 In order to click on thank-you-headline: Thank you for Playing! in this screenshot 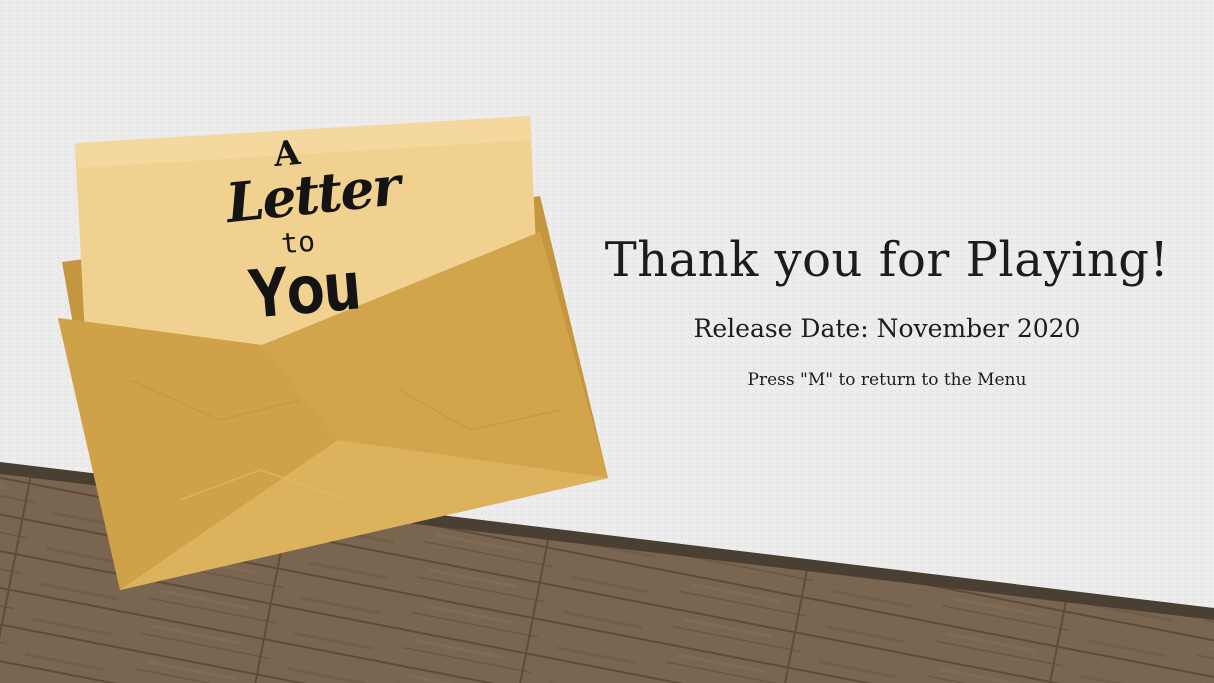, I will do `click(887, 260)`.